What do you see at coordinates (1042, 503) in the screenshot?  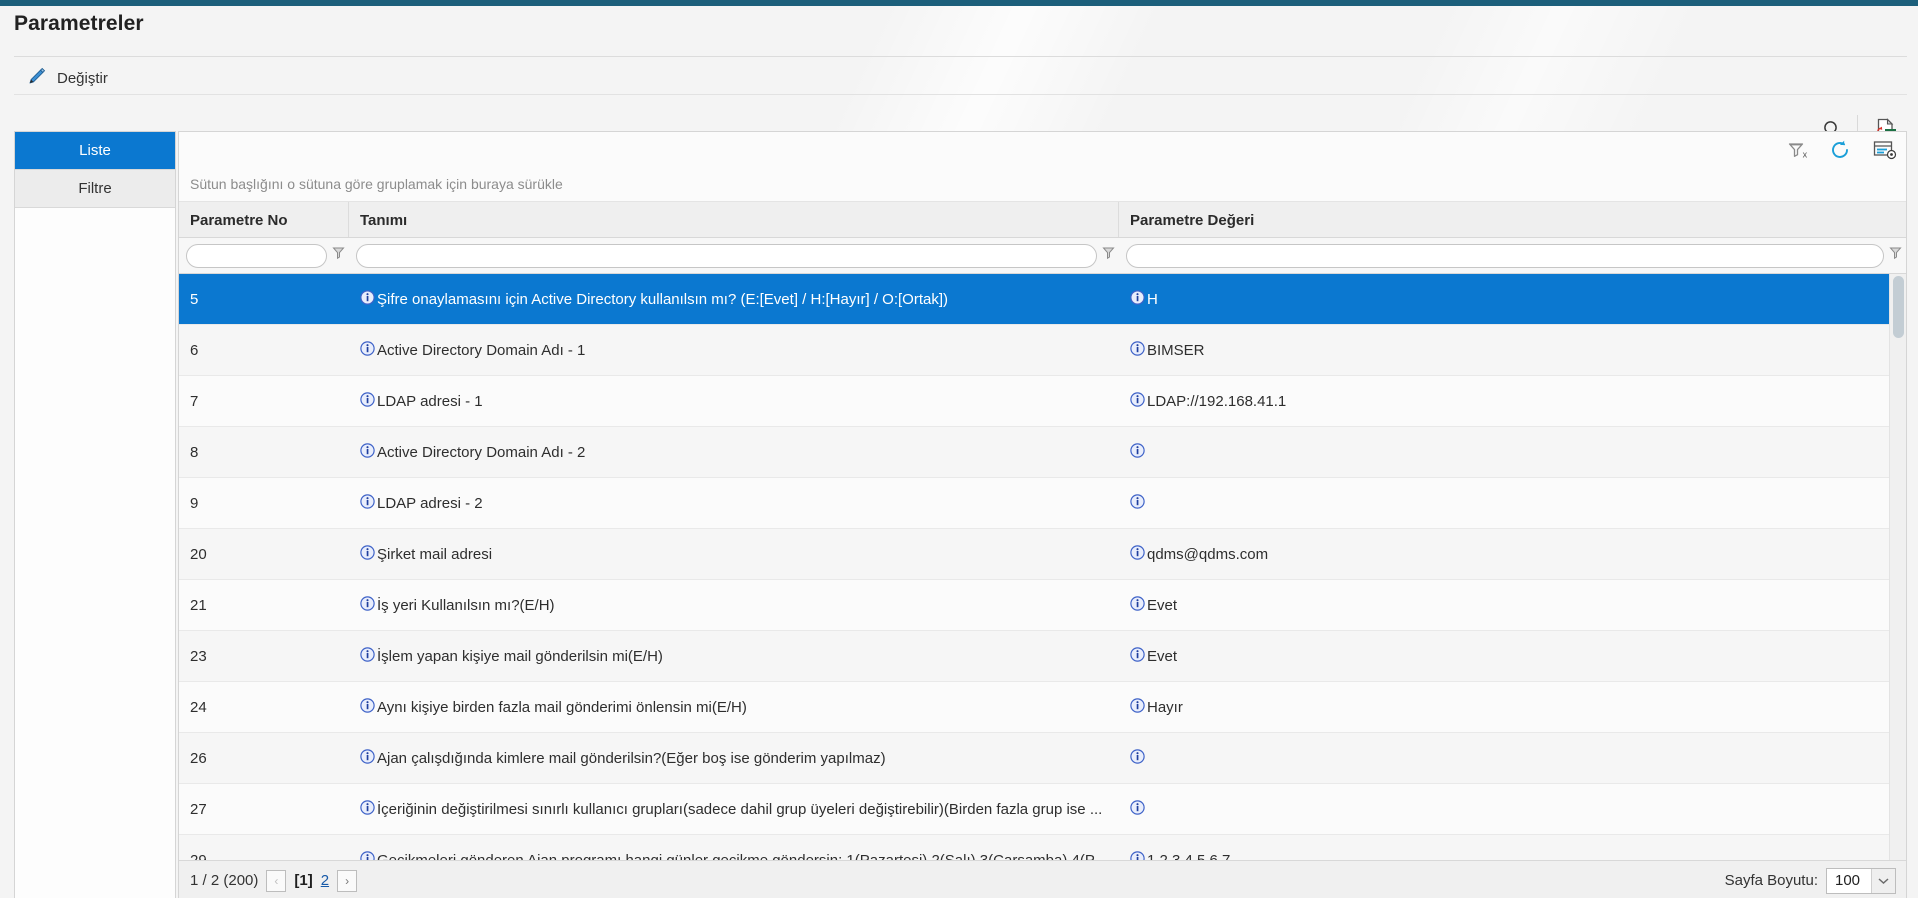 I see `table-row: 9 LDAP adresi - 2` at bounding box center [1042, 503].